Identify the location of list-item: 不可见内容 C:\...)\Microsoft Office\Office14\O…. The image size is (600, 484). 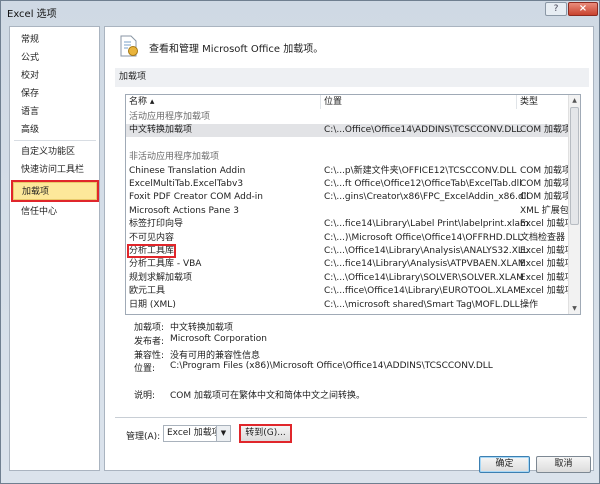
(347, 238).